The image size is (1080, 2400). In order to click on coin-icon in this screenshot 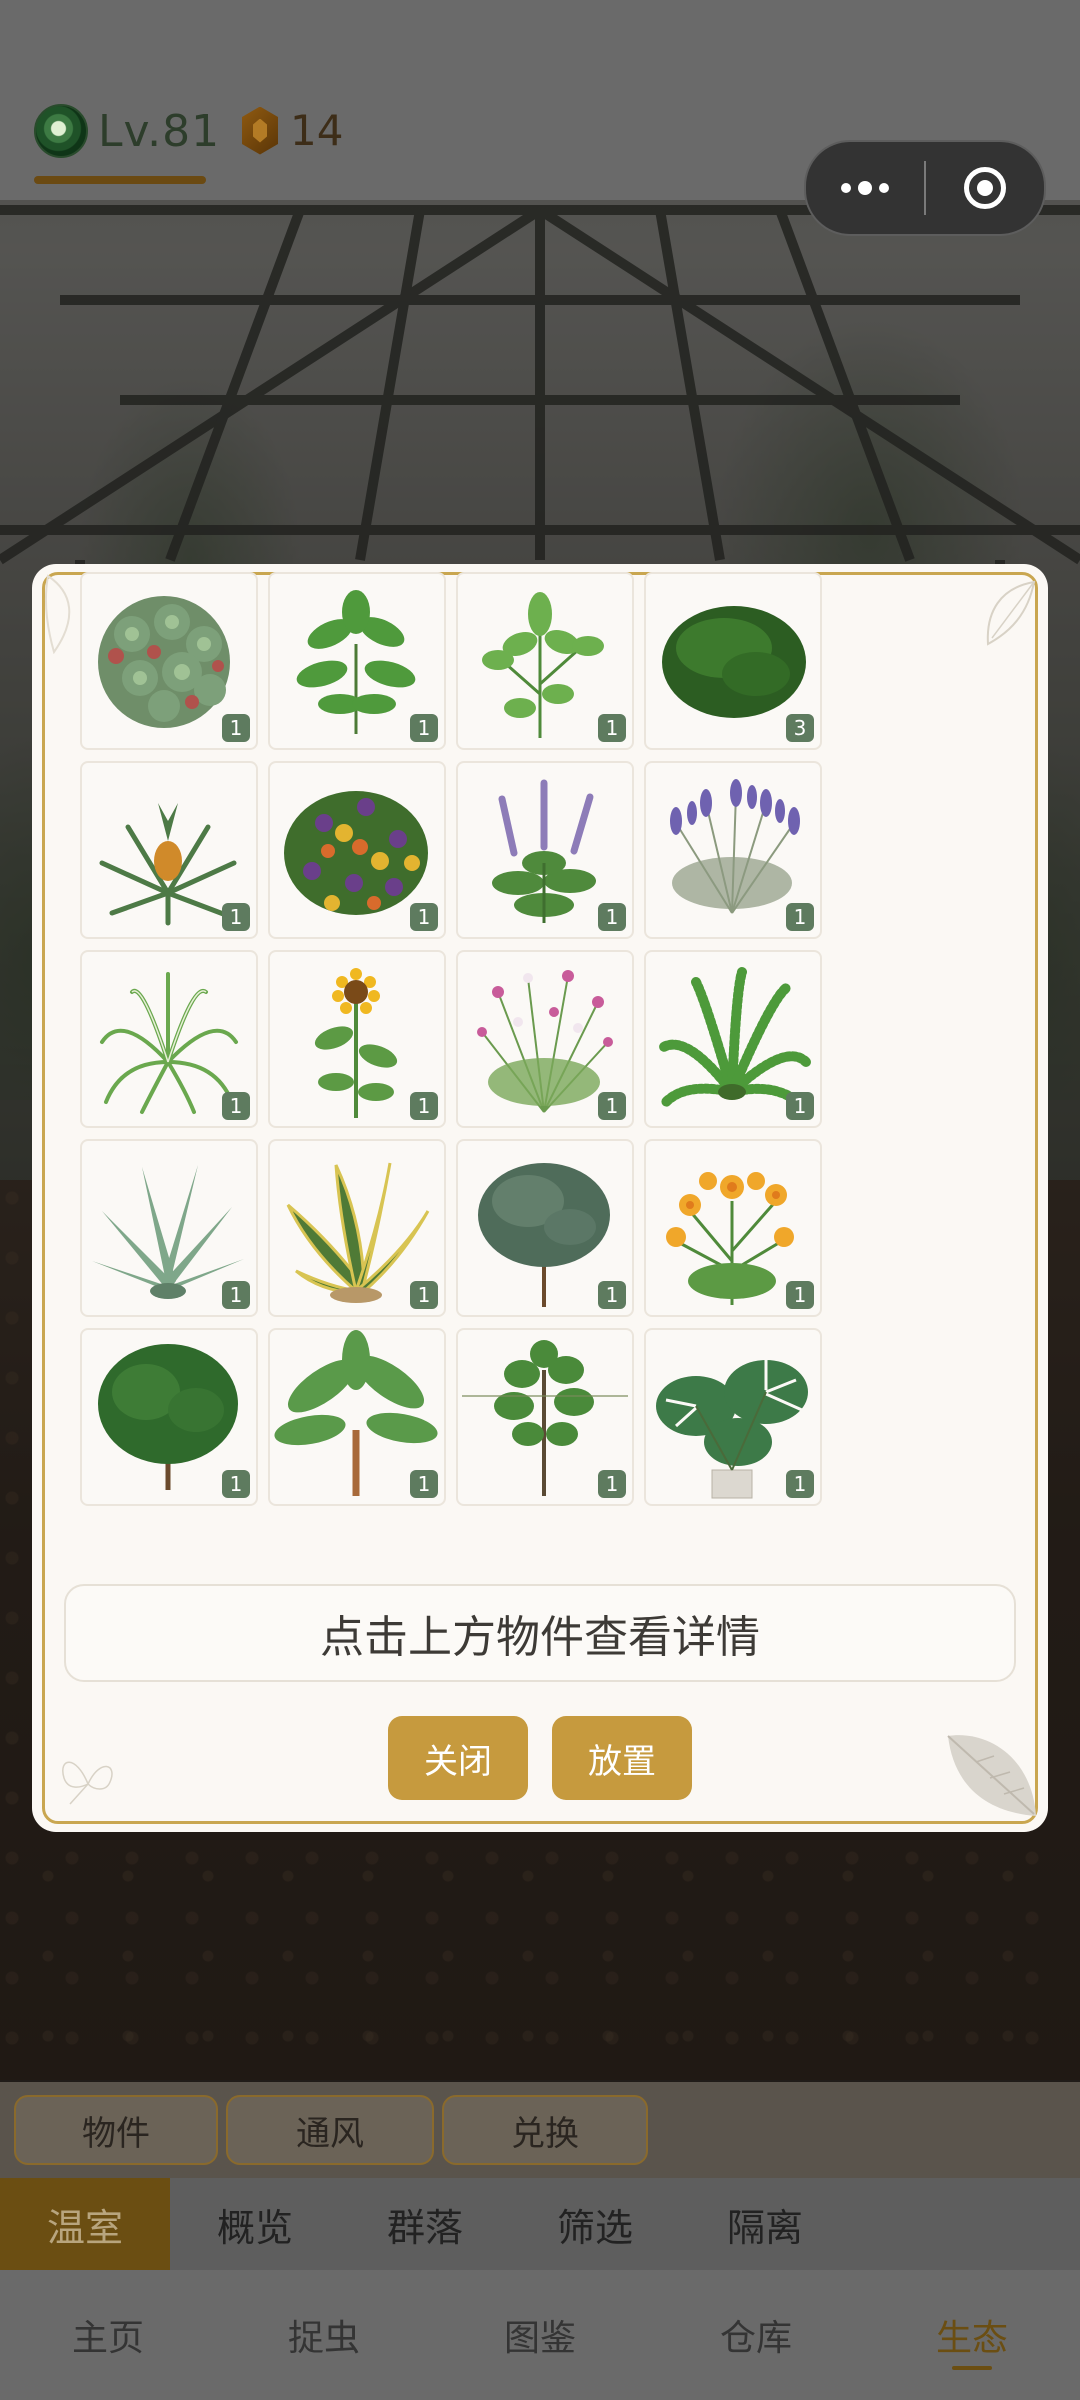, I will do `click(260, 130)`.